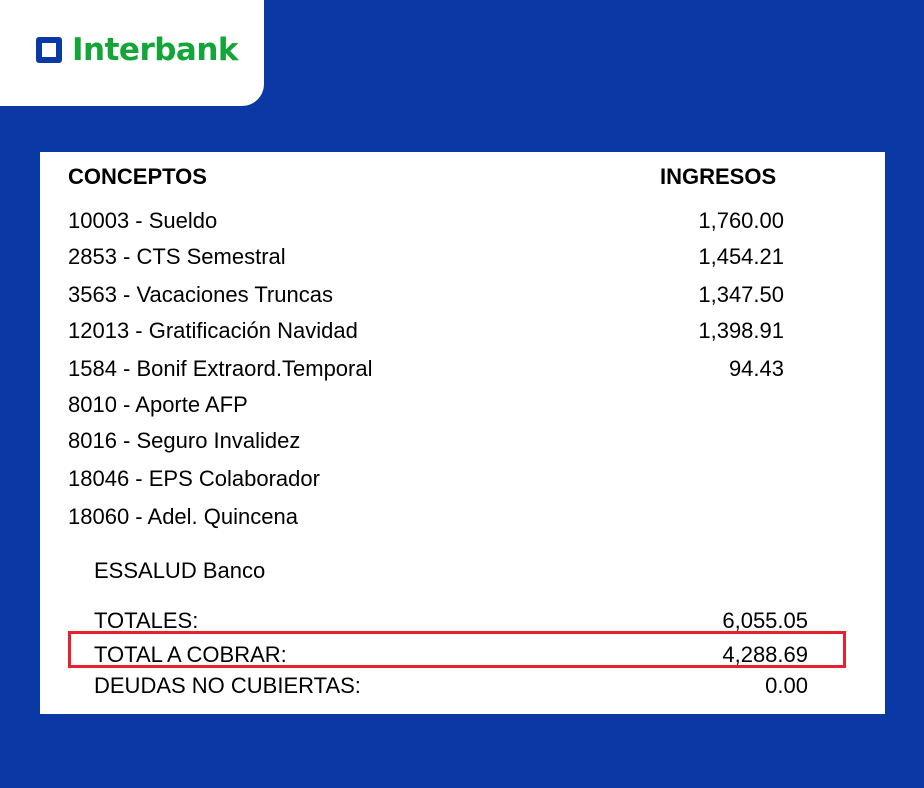  What do you see at coordinates (462, 257) in the screenshot?
I see `table-row: 2853 - CTS Semestral 1,454.21` at bounding box center [462, 257].